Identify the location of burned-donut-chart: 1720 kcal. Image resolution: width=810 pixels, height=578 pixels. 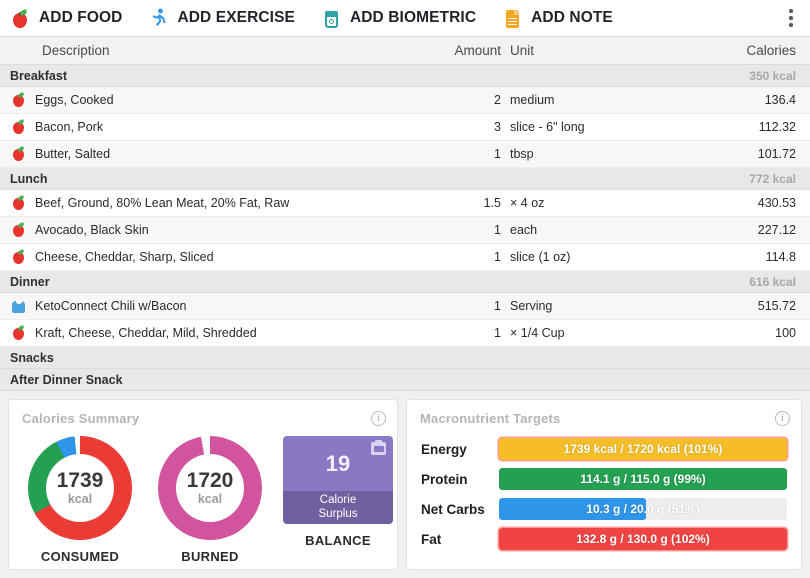
(210, 488).